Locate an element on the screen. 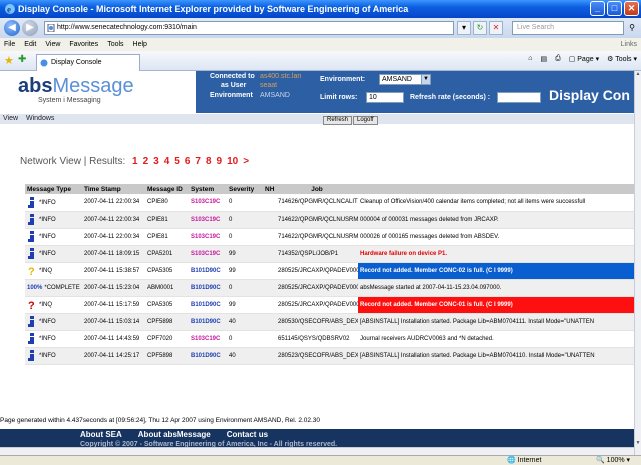 This screenshot has width=641, height=465. chevron-down-icon: ▼ is located at coordinates (426, 79).